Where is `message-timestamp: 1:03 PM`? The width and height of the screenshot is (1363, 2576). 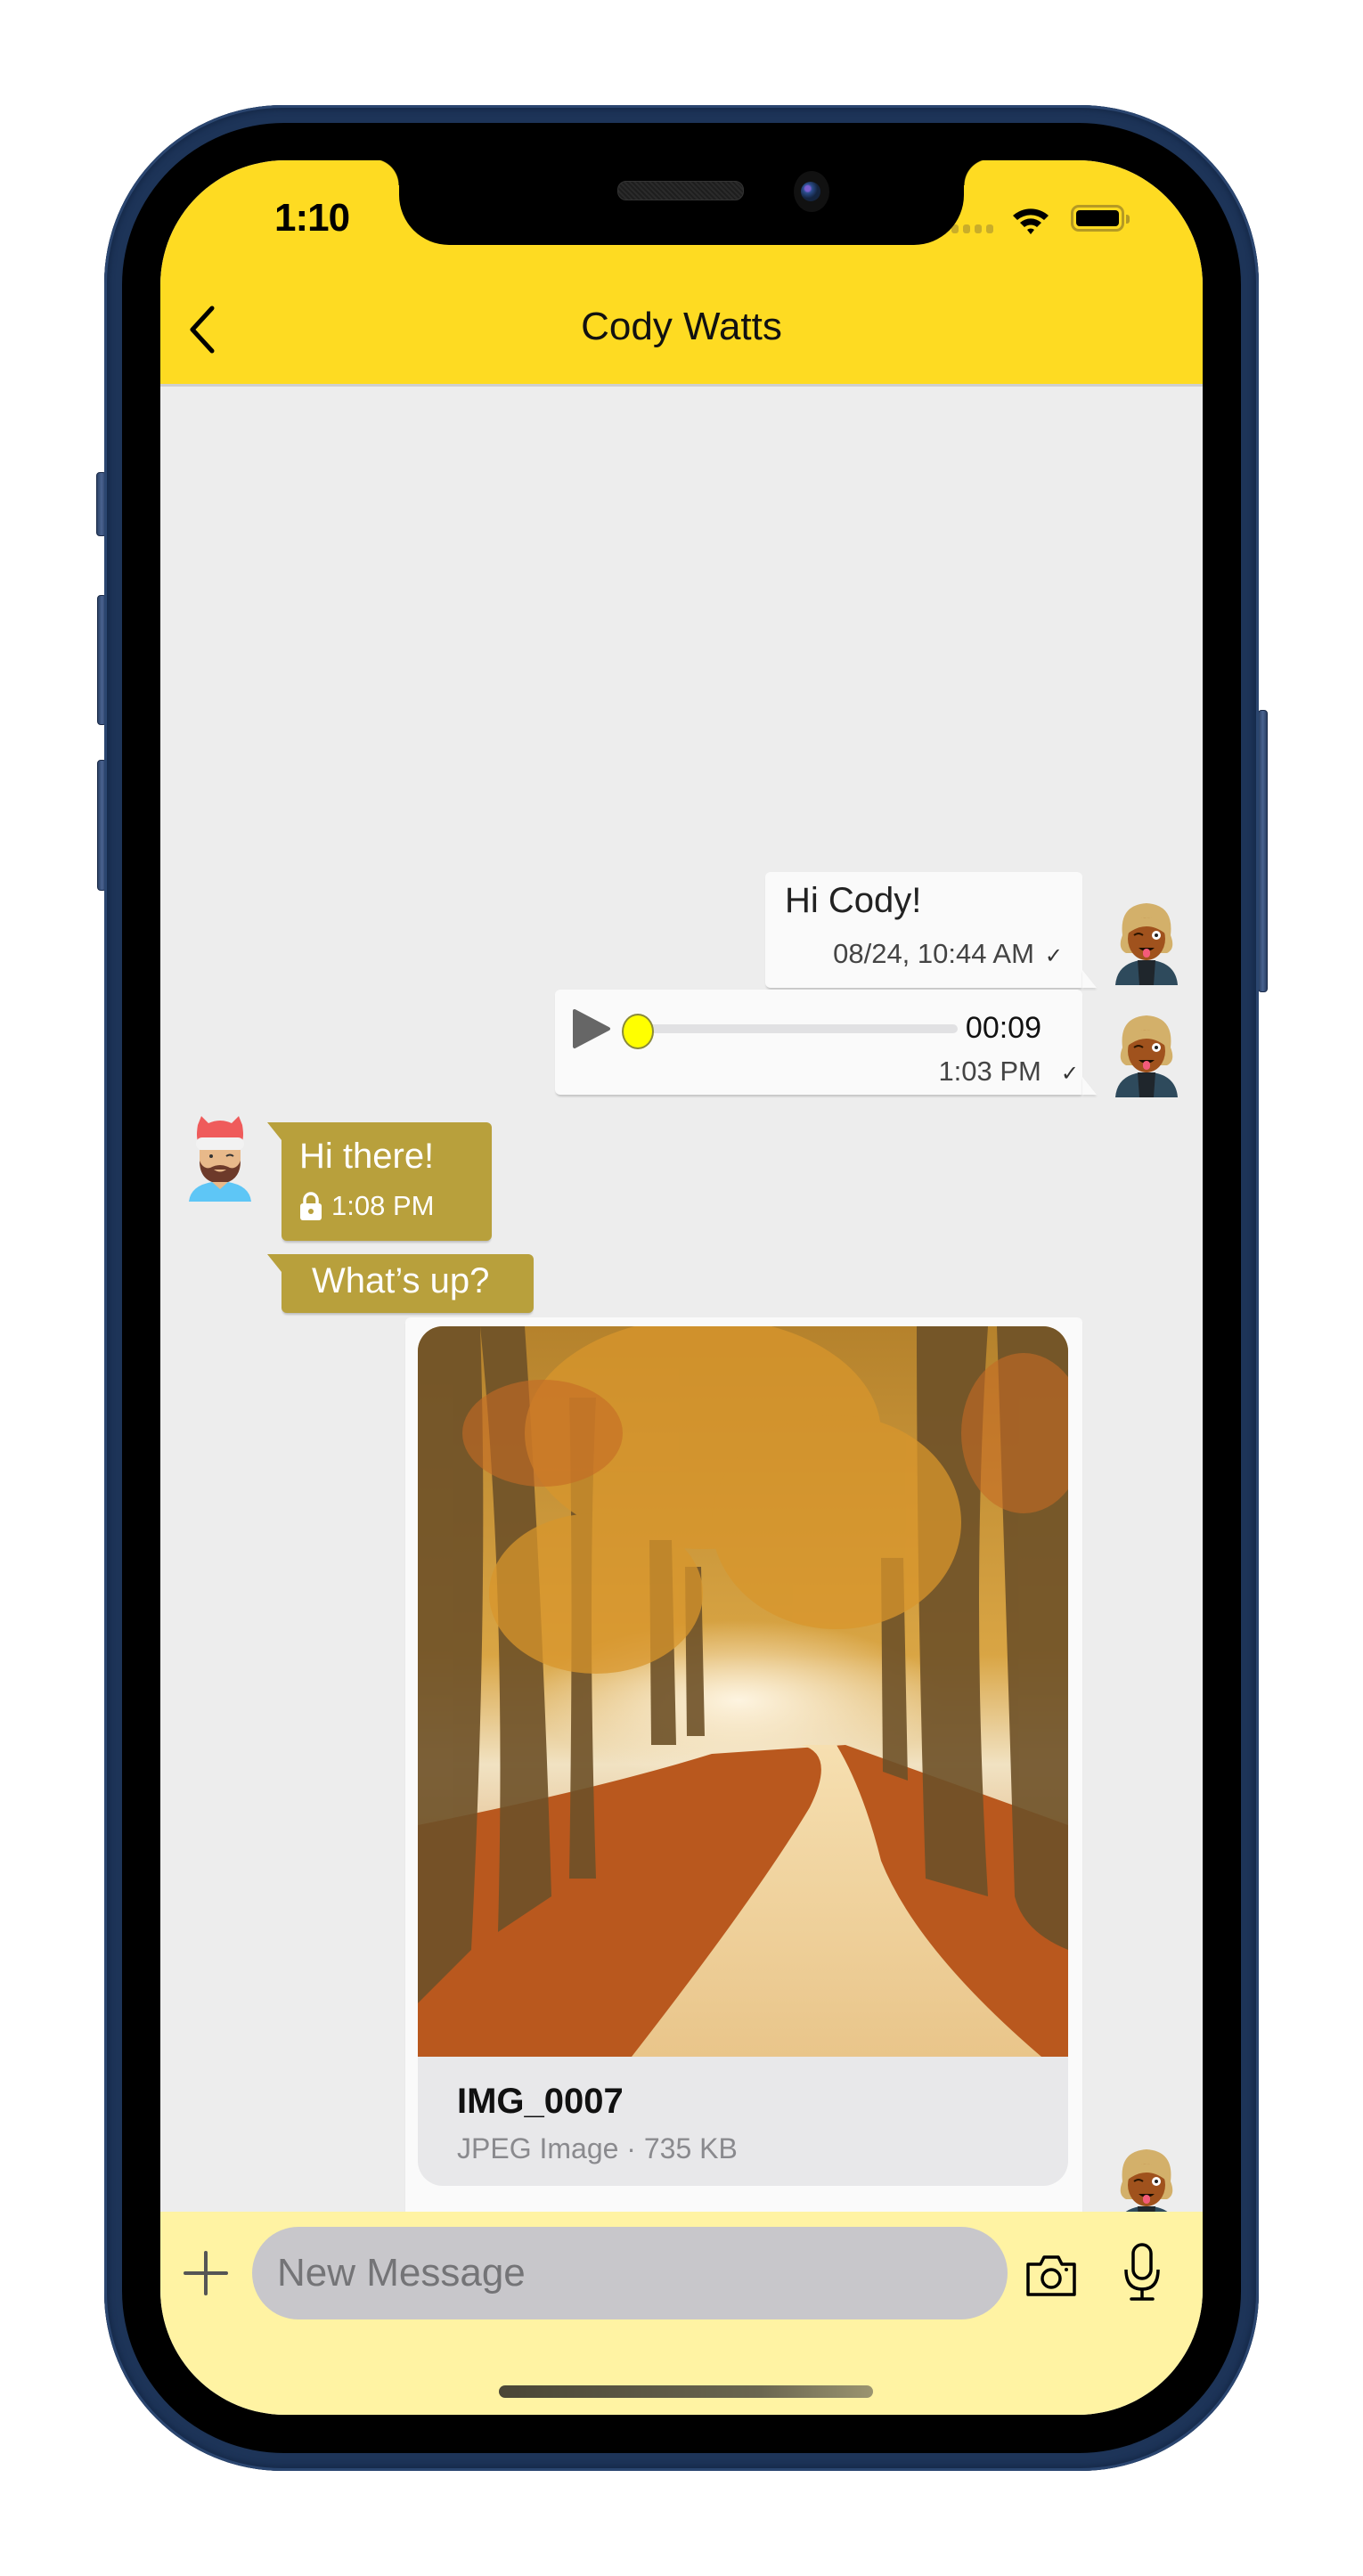 message-timestamp: 1:03 PM is located at coordinates (989, 1071).